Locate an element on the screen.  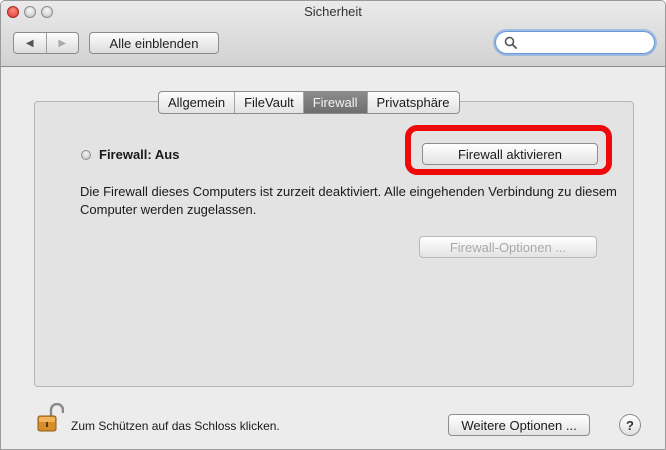
show-all-button: Alle einblenden is located at coordinates (154, 43).